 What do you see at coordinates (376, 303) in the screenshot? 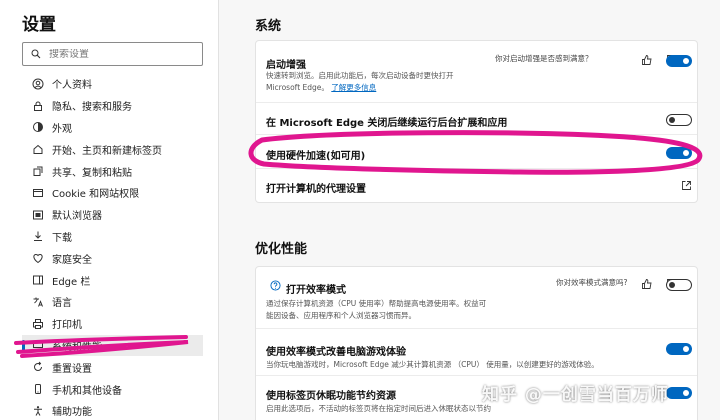
I see `efficiency-mode-desc-line1: 通过保存计算机资源（CPU 使用率）帮助提高电源使用率。权益可` at bounding box center [376, 303].